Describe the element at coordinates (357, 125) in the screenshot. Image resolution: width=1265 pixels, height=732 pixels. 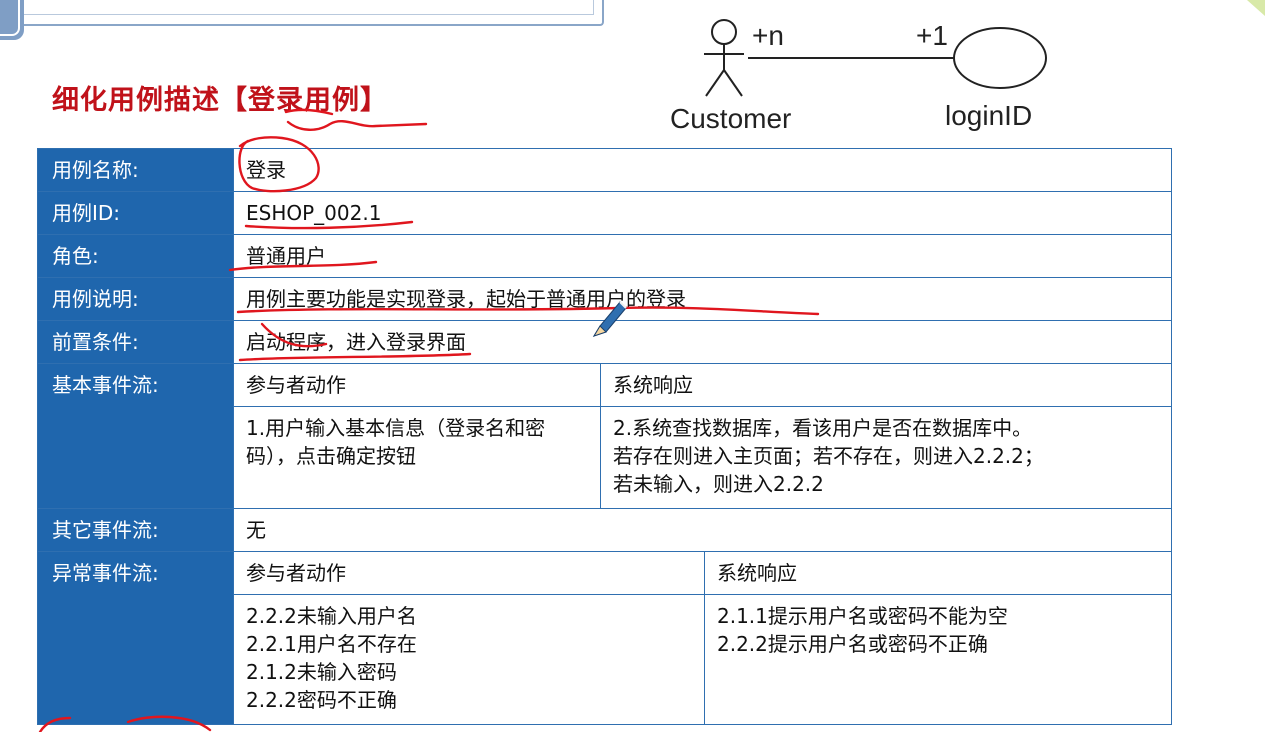
I see `title-underline` at that location.